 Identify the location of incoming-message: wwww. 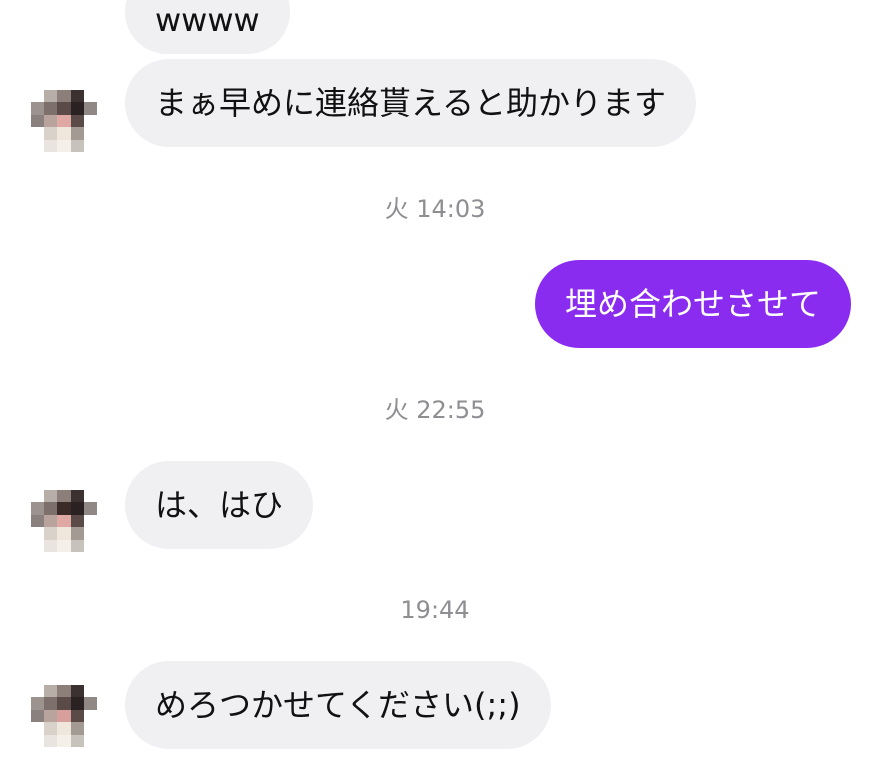
(207, 27).